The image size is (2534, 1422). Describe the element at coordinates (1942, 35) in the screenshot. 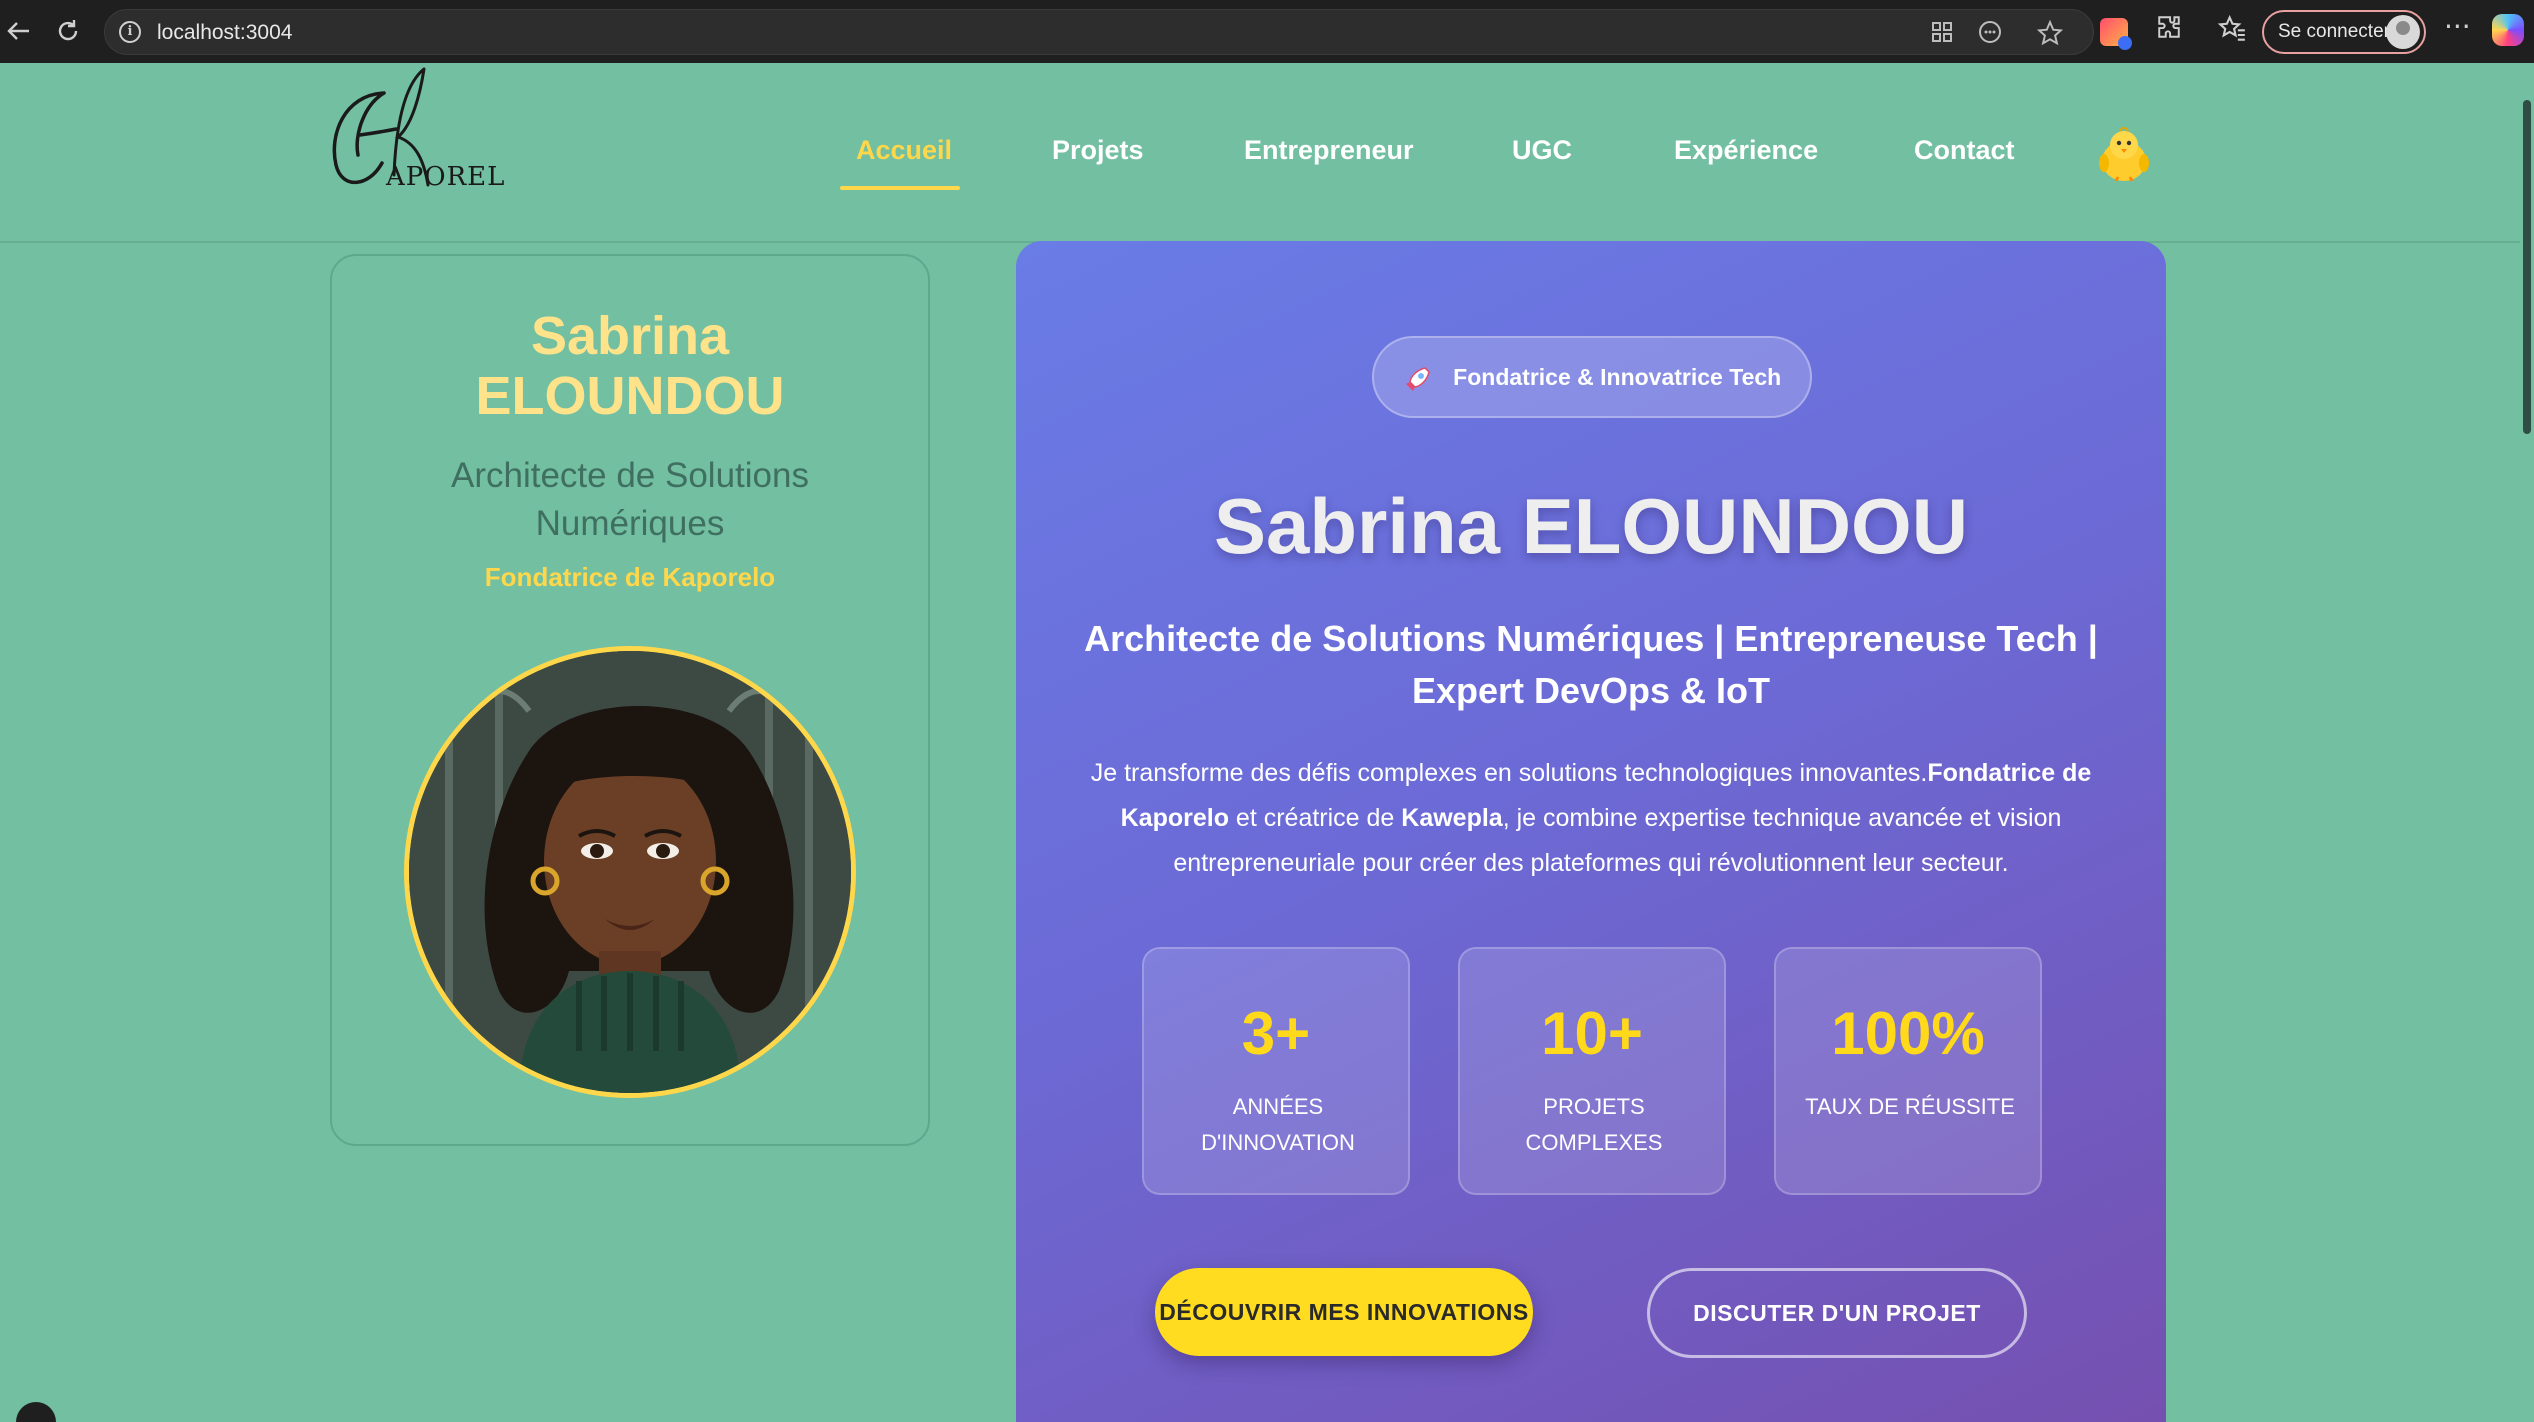

I see `apps-icon` at that location.